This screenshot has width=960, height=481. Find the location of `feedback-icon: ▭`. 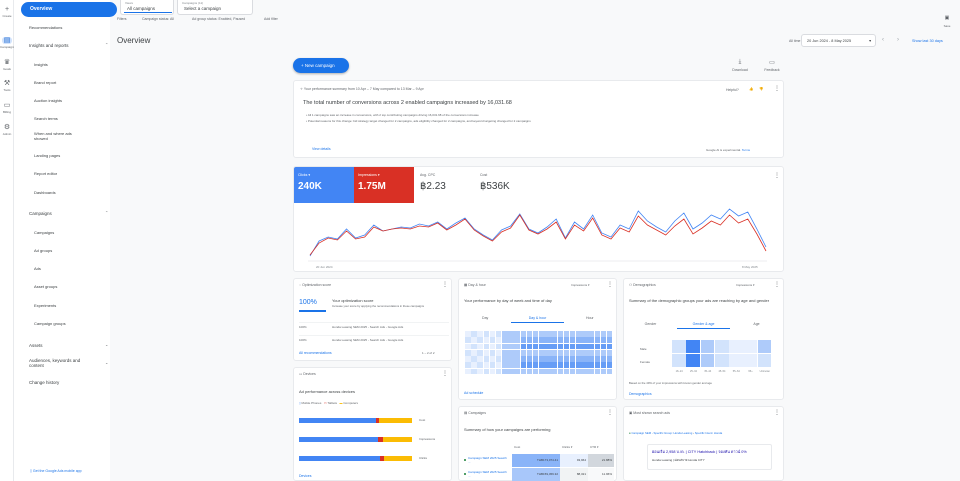

feedback-icon: ▭ is located at coordinates (772, 62).